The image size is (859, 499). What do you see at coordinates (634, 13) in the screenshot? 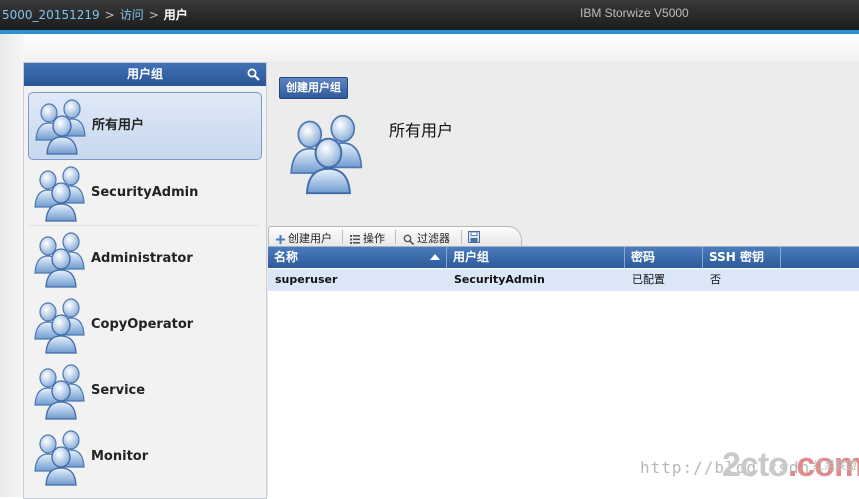
I see `product-name: IBM Storwize V5000` at bounding box center [634, 13].